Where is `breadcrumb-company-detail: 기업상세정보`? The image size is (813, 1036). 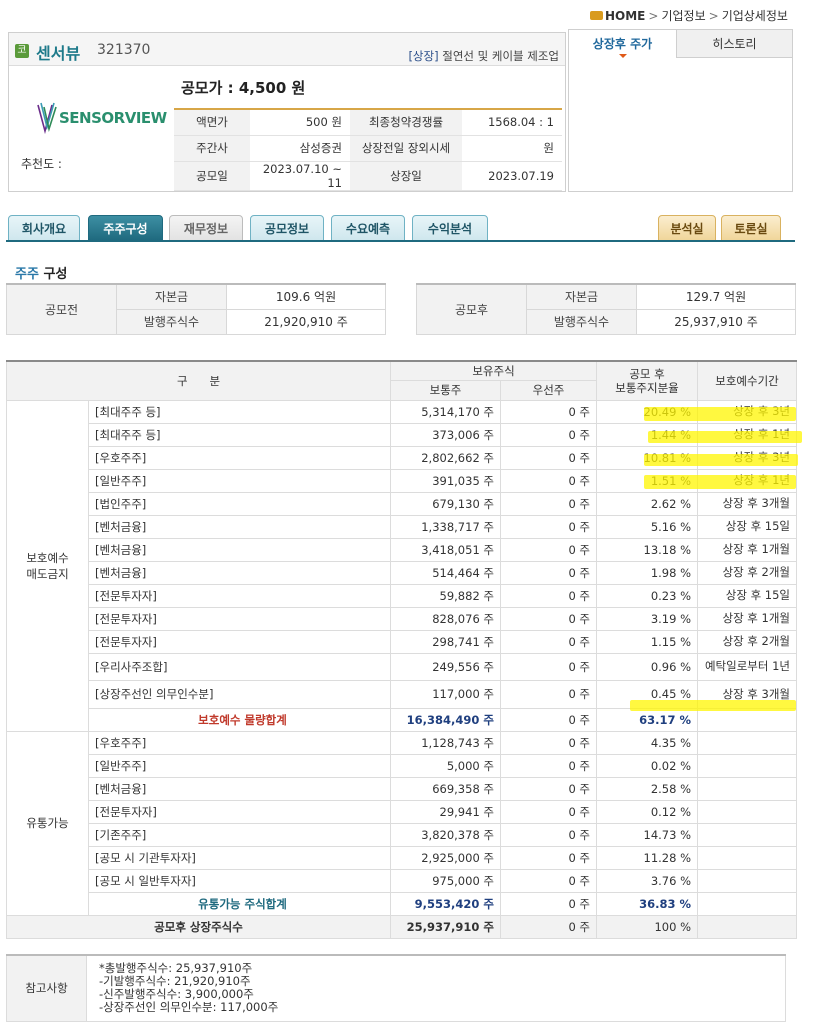 breadcrumb-company-detail: 기업상세정보 is located at coordinates (755, 16).